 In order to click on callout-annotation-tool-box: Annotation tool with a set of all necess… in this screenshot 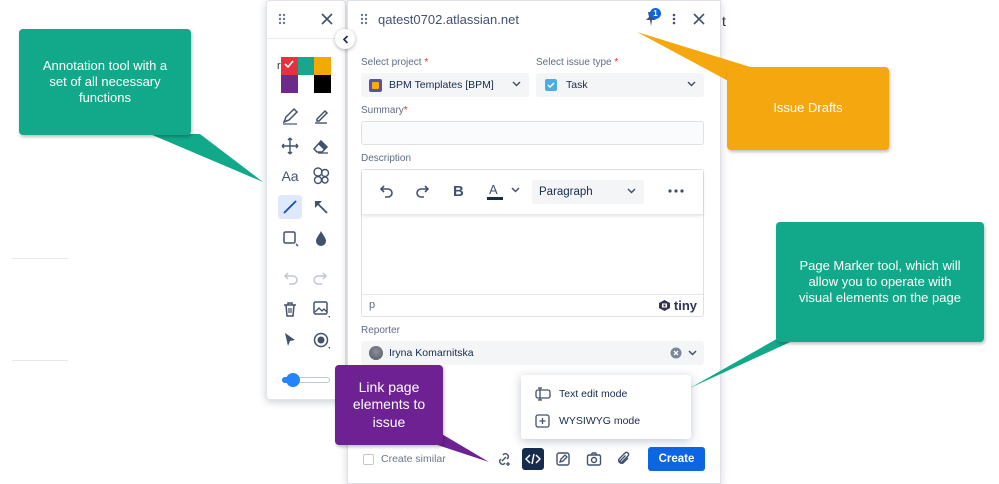, I will do `click(105, 82)`.